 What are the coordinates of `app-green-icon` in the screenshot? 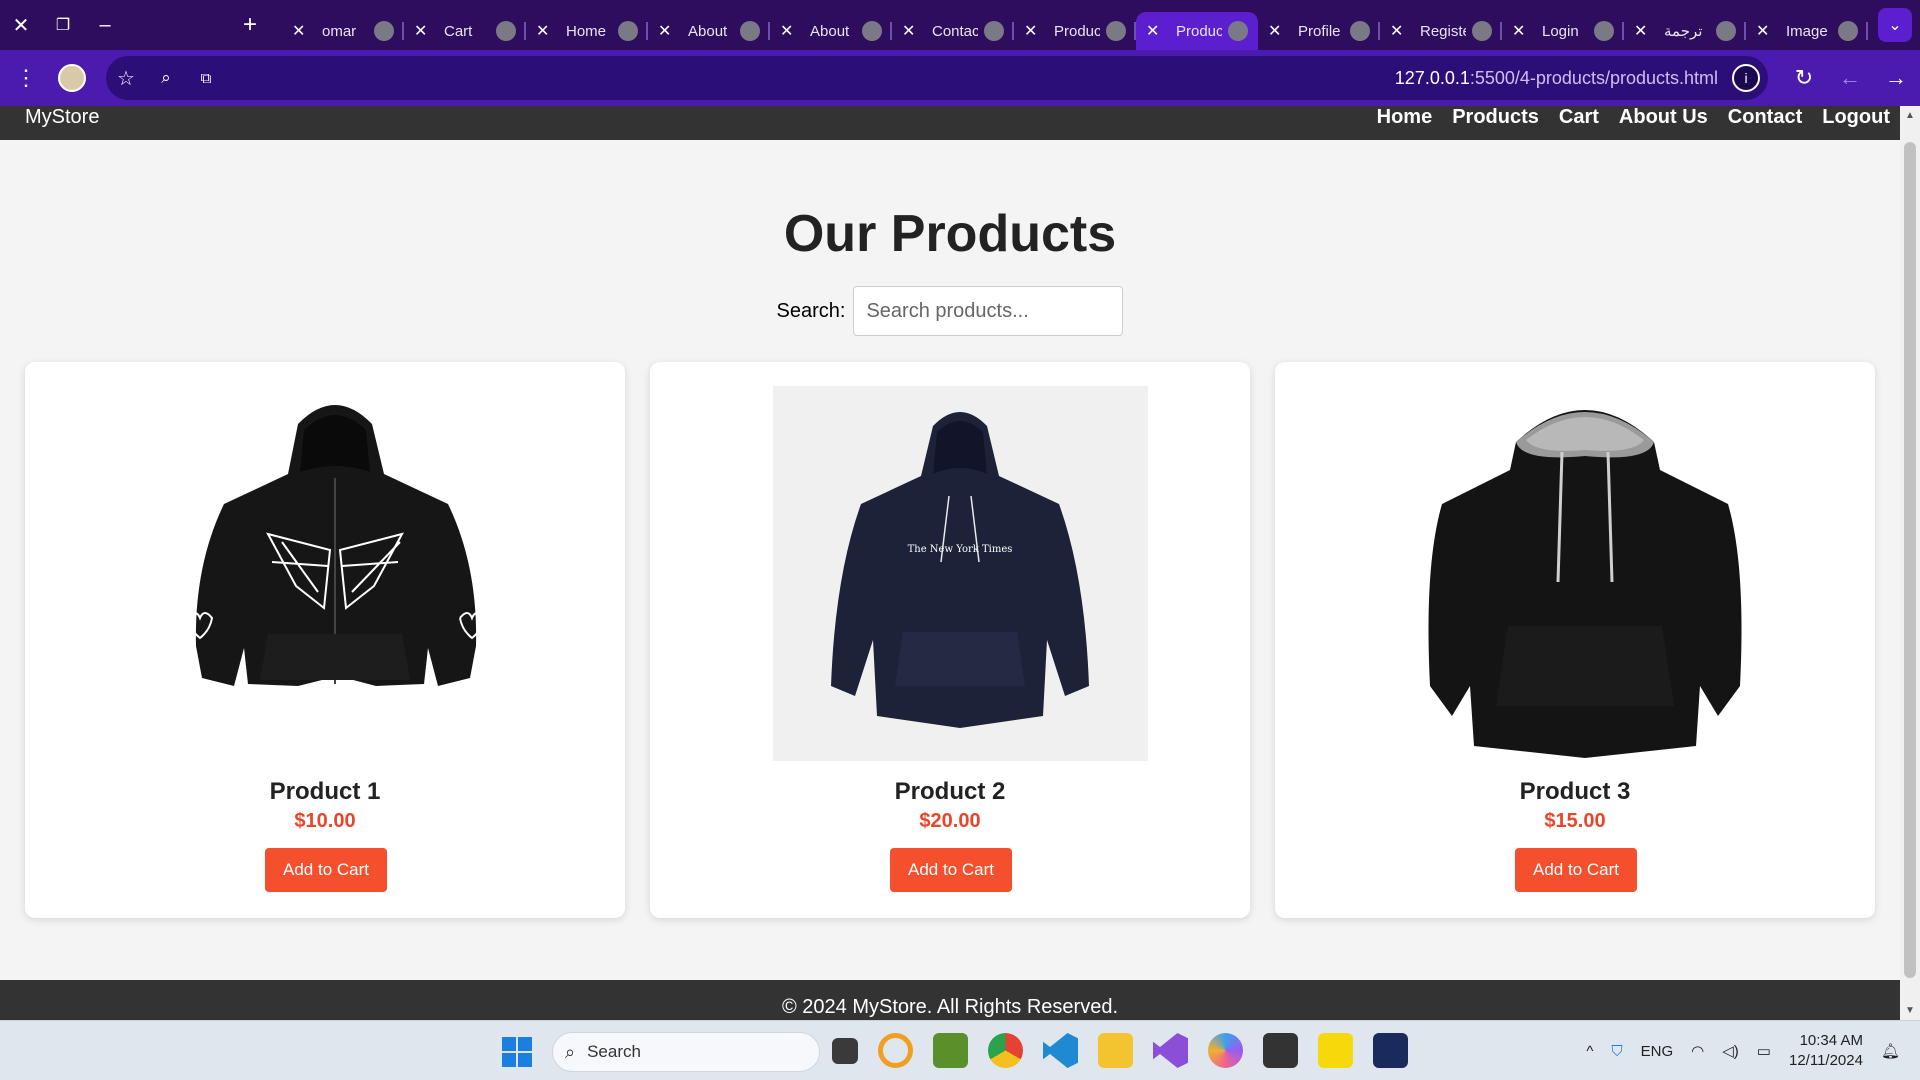 It's located at (950, 1050).